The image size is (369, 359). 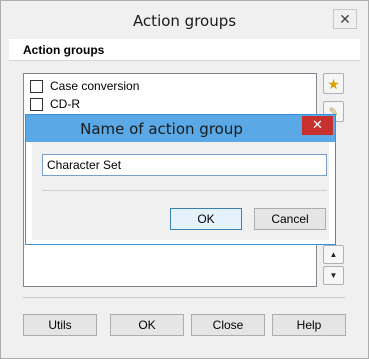 What do you see at coordinates (184, 165) in the screenshot?
I see `group-name-input` at bounding box center [184, 165].